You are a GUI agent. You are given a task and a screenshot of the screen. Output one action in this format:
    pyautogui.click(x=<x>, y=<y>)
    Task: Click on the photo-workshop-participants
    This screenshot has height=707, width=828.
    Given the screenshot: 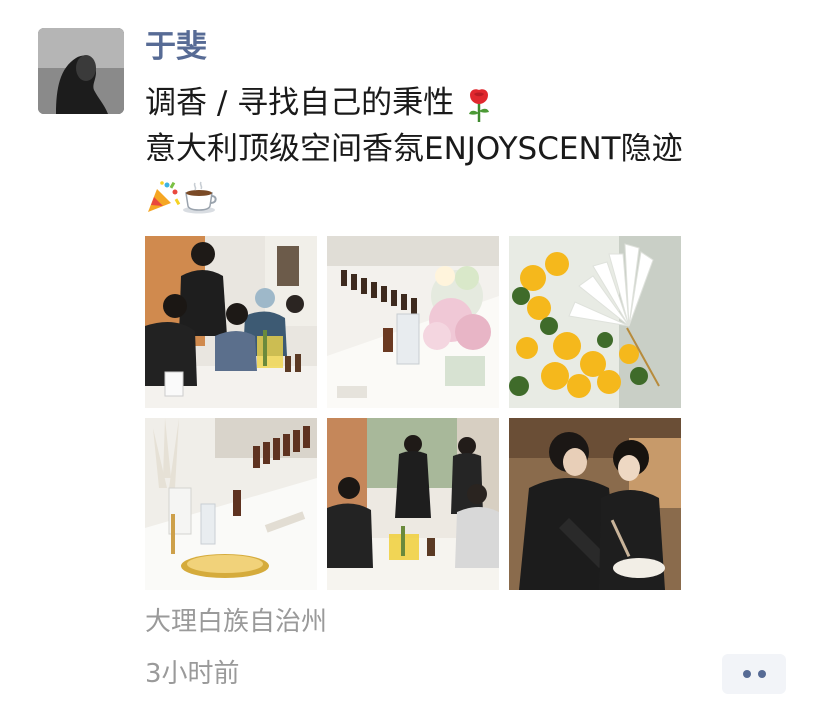 What is the action you would take?
    pyautogui.click(x=231, y=322)
    